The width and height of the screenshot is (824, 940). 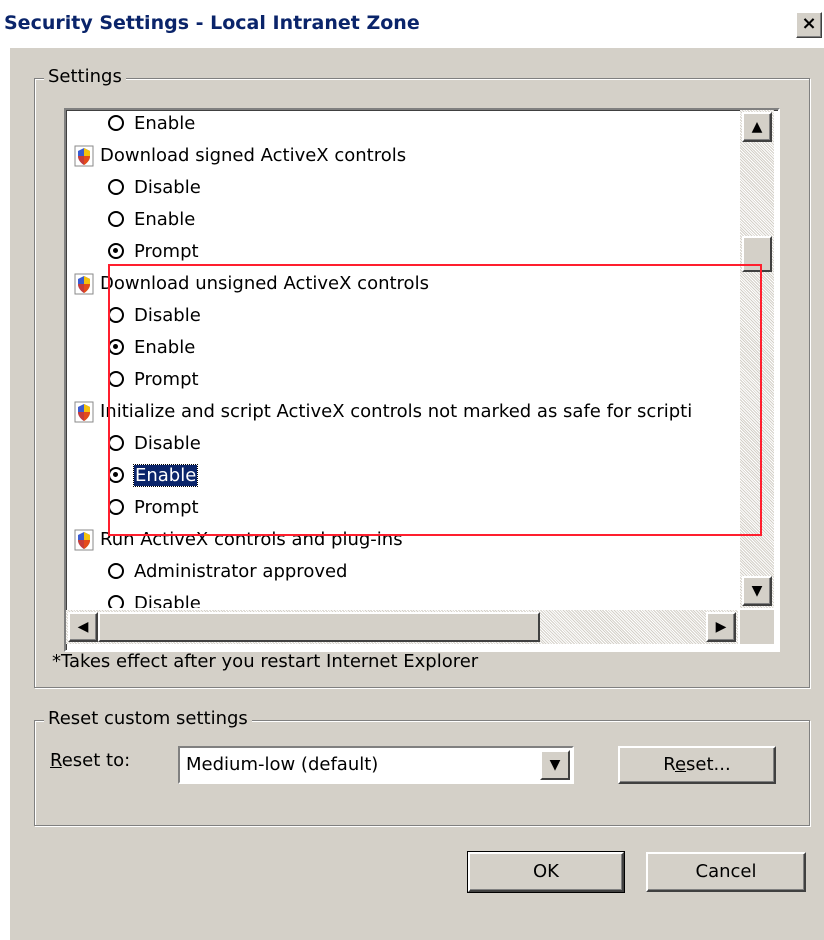 I want to click on reset-to-label-text: eset to:, so click(x=96, y=760).